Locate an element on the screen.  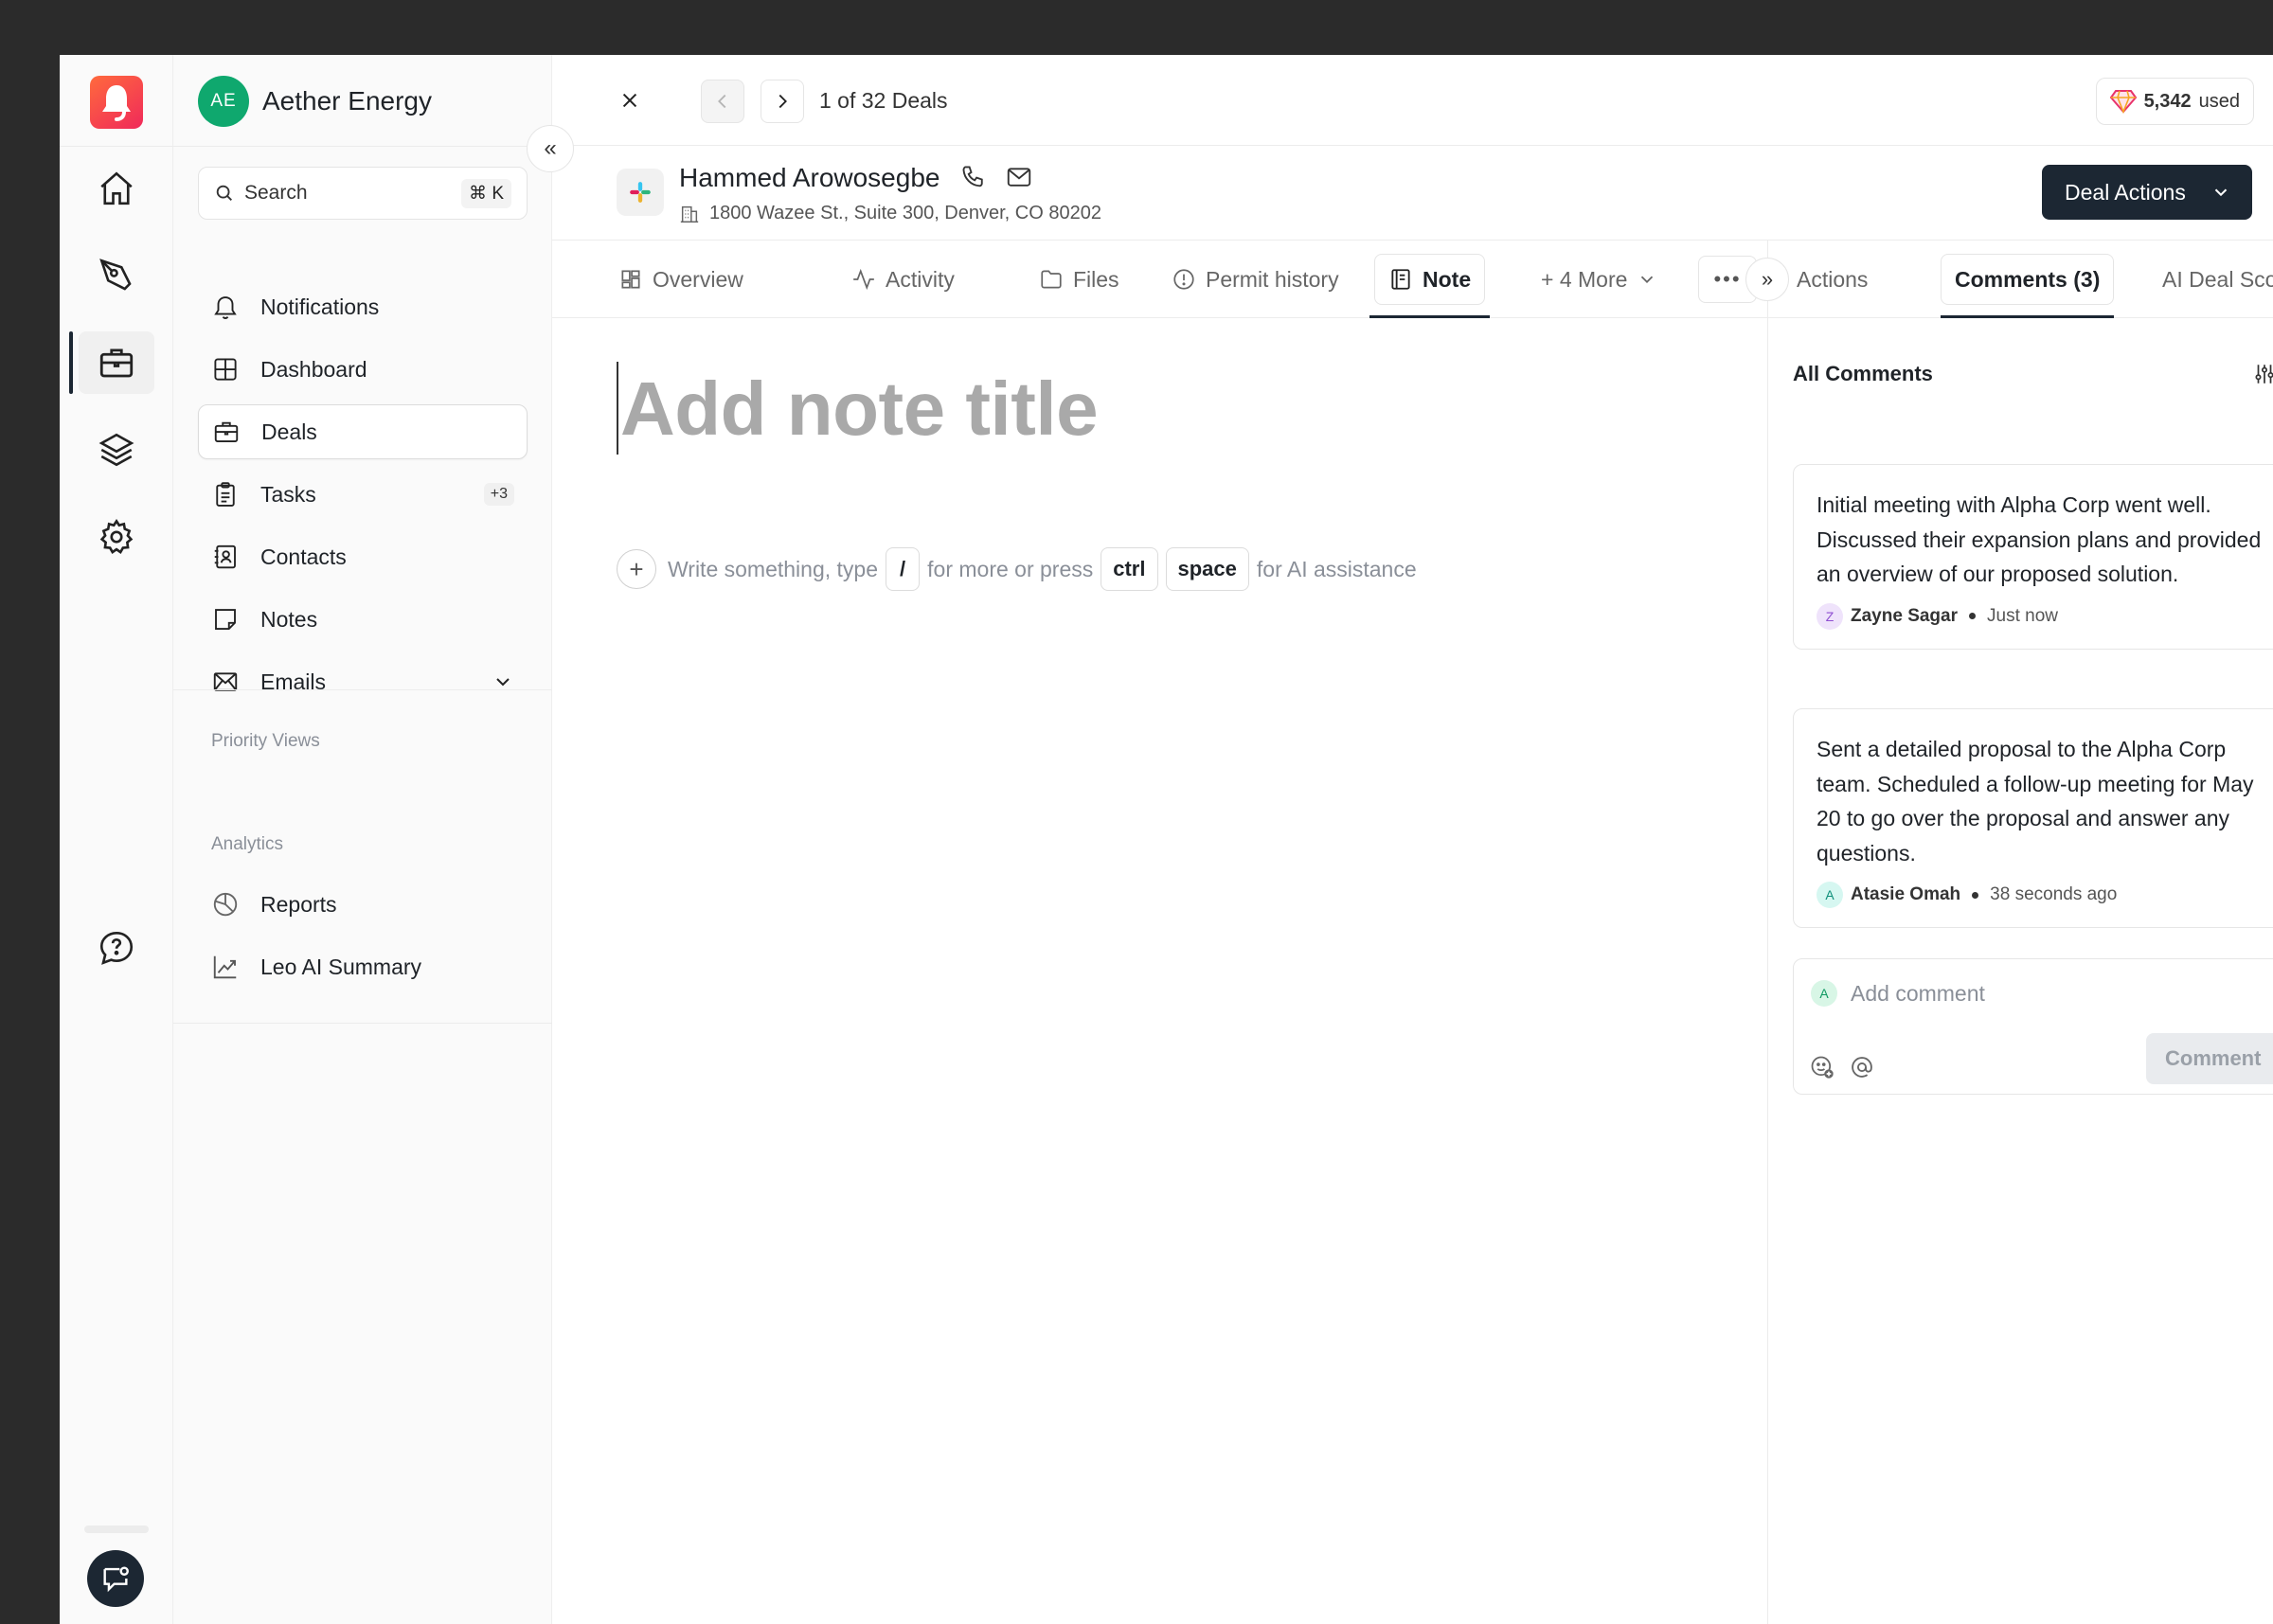
chevron-left-icon is located at coordinates (722, 102).